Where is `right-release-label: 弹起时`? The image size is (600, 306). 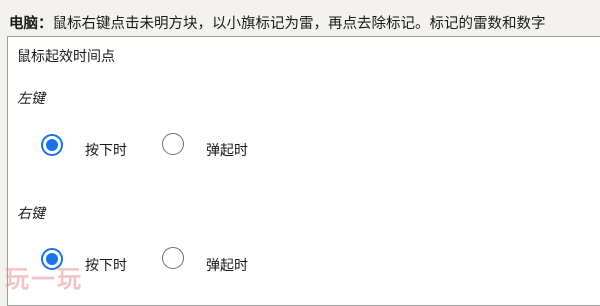 right-release-label: 弹起时 is located at coordinates (227, 266).